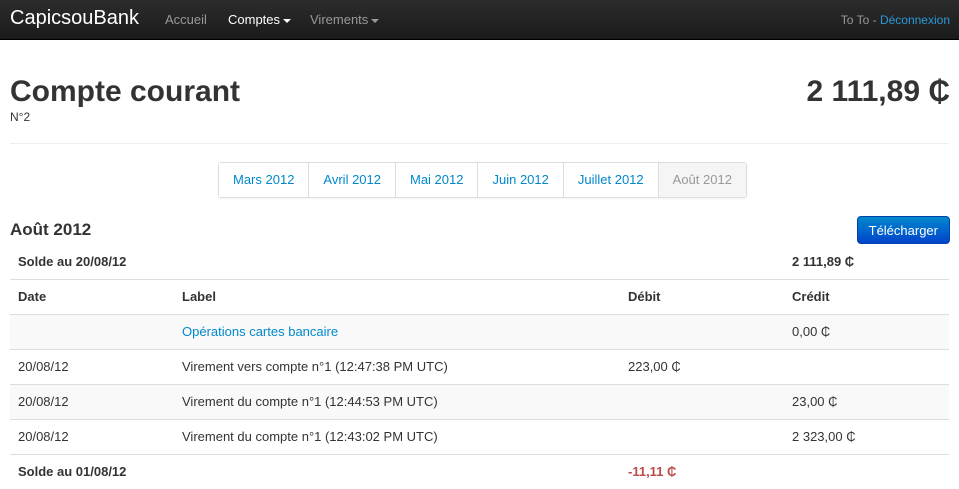  I want to click on user-area: To To - Déconnexion, so click(895, 20).